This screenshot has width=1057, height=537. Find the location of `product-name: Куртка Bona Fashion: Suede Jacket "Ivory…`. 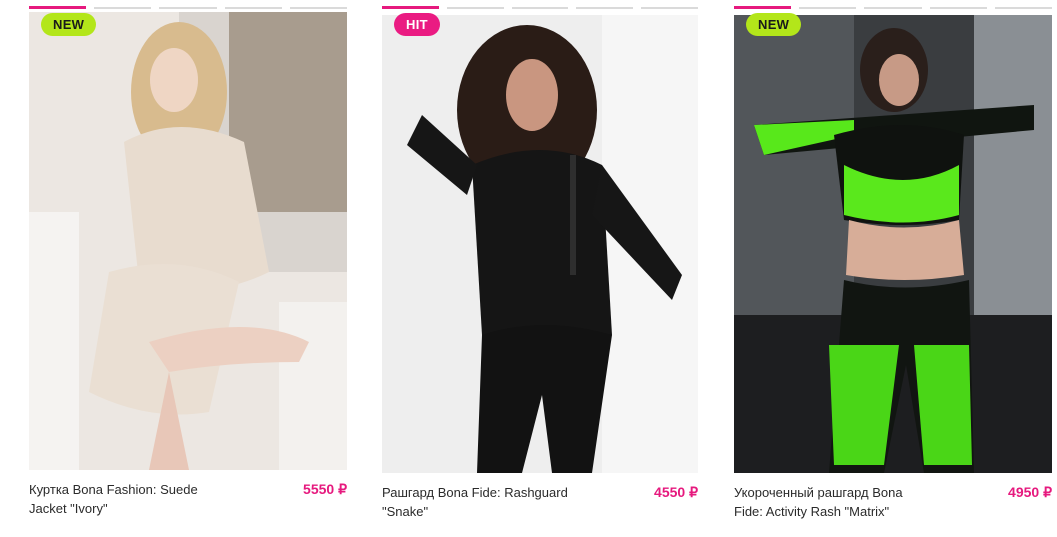

product-name: Куртка Bona Fashion: Suede Jacket "Ivory… is located at coordinates (129, 499).